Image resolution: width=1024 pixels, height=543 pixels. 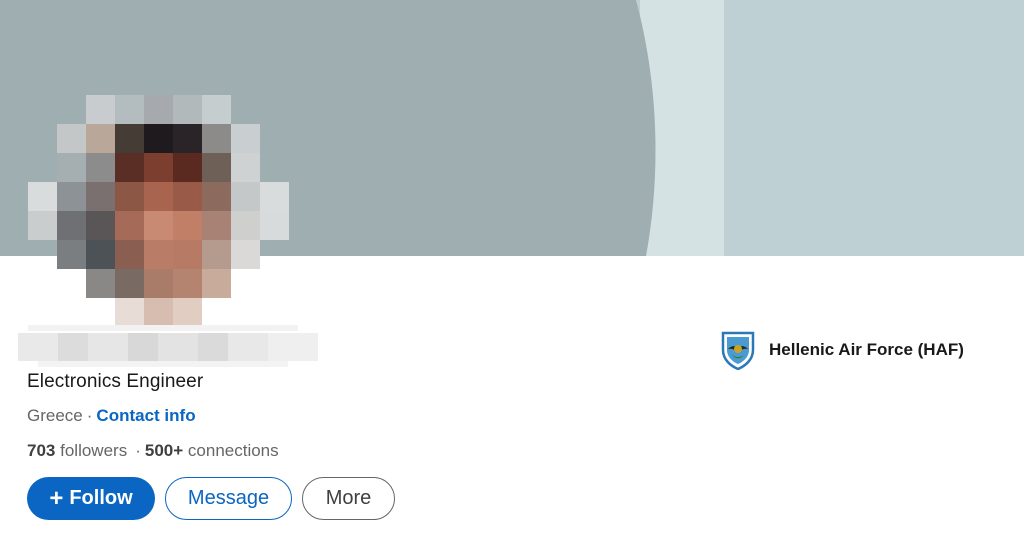 I want to click on contact-info-link: Contact info, so click(x=145, y=415).